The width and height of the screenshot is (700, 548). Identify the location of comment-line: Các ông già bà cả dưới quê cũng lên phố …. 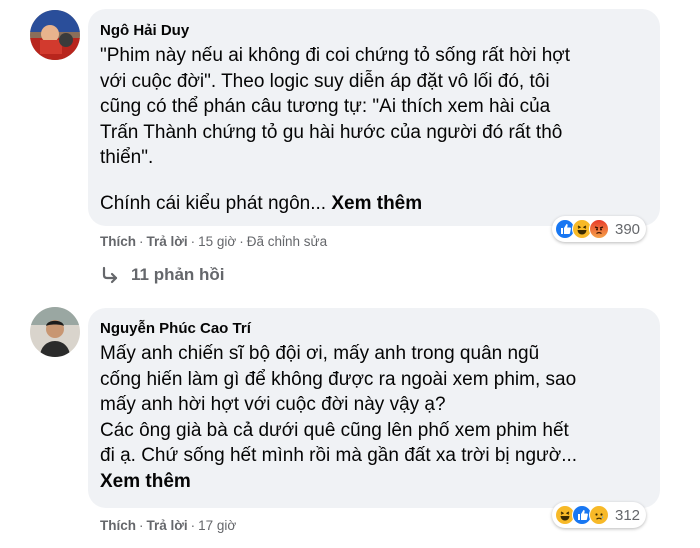
(334, 430).